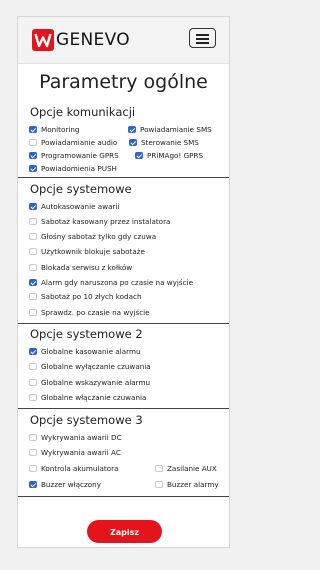 The height and width of the screenshot is (570, 320). What do you see at coordinates (90, 366) in the screenshot?
I see `option-globalne-wylaczanie: Globalne wyłączanie czuwania` at bounding box center [90, 366].